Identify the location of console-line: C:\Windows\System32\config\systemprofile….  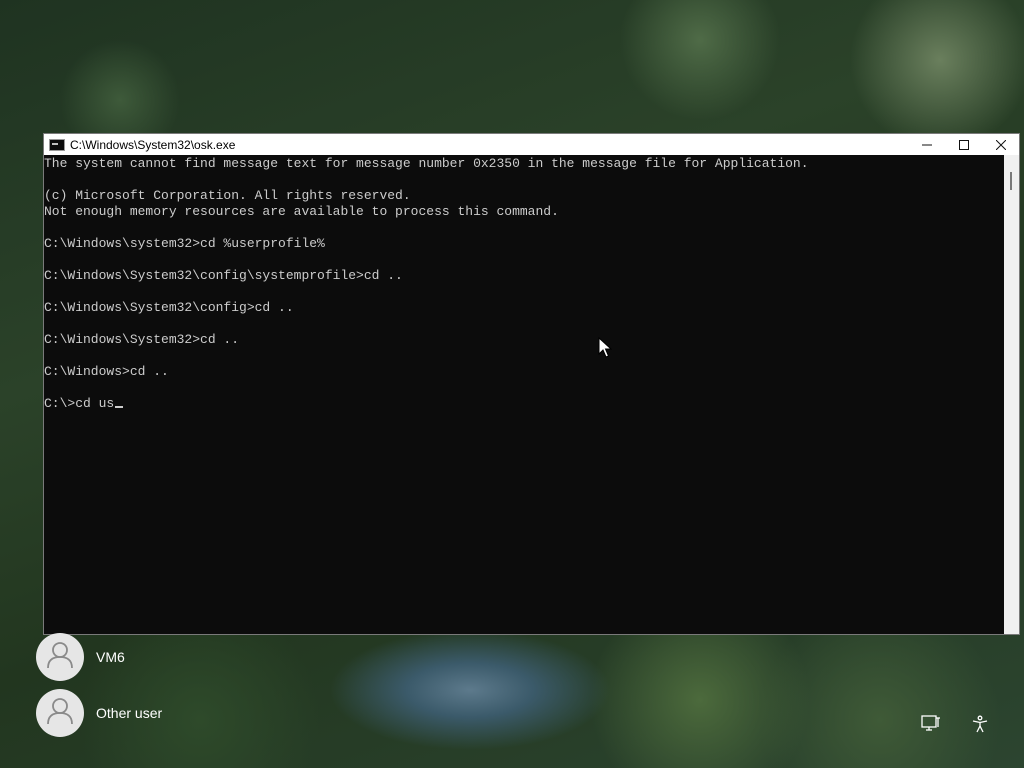
(223, 275).